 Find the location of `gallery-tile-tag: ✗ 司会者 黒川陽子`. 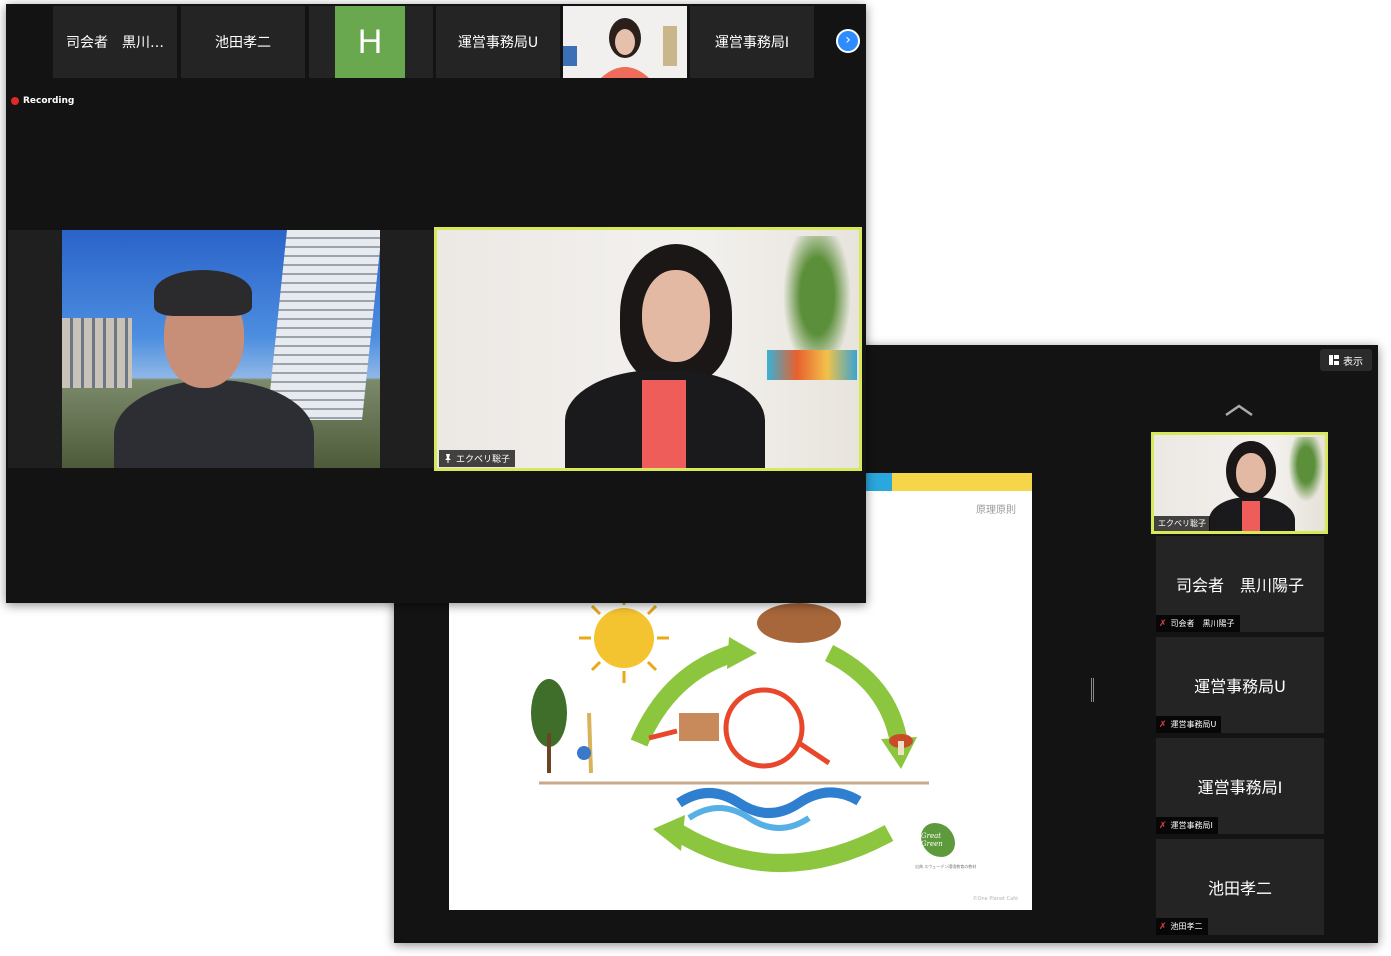

gallery-tile-tag: ✗ 司会者 黒川陽子 is located at coordinates (1198, 623).